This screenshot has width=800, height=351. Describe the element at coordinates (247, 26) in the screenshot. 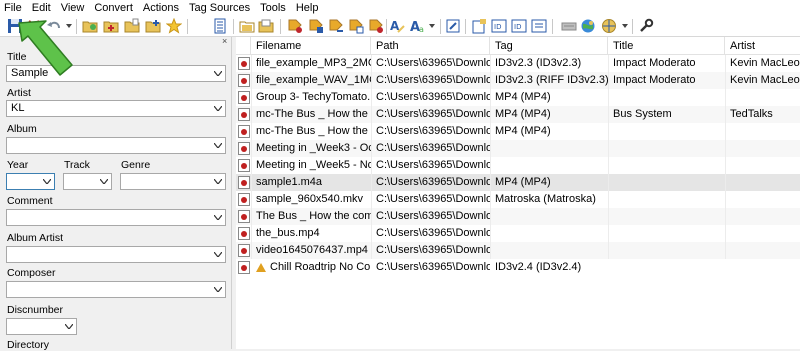

I see `folder-icon` at that location.